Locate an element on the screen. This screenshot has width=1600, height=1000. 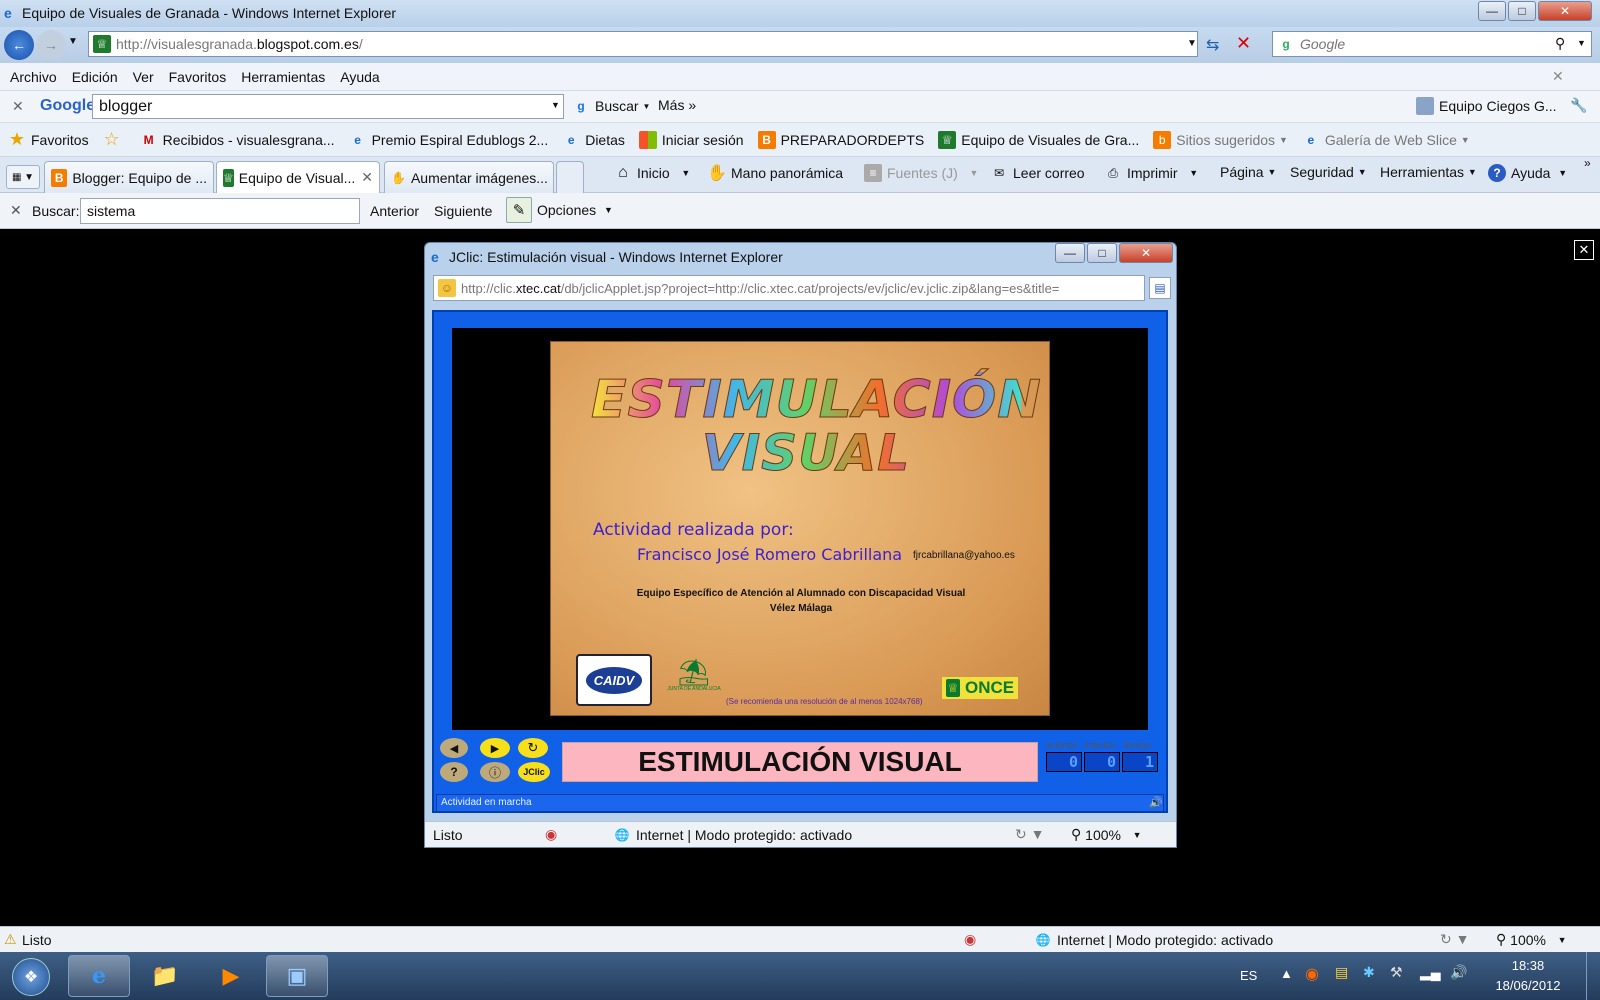
google-search-button: g Buscar ▼ is located at coordinates (611, 106).